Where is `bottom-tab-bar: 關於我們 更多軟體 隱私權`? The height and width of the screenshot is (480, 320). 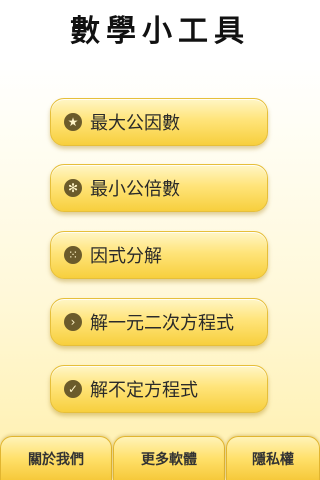
bottom-tab-bar: 關於我們 更多軟體 隱私權 is located at coordinates (160, 458).